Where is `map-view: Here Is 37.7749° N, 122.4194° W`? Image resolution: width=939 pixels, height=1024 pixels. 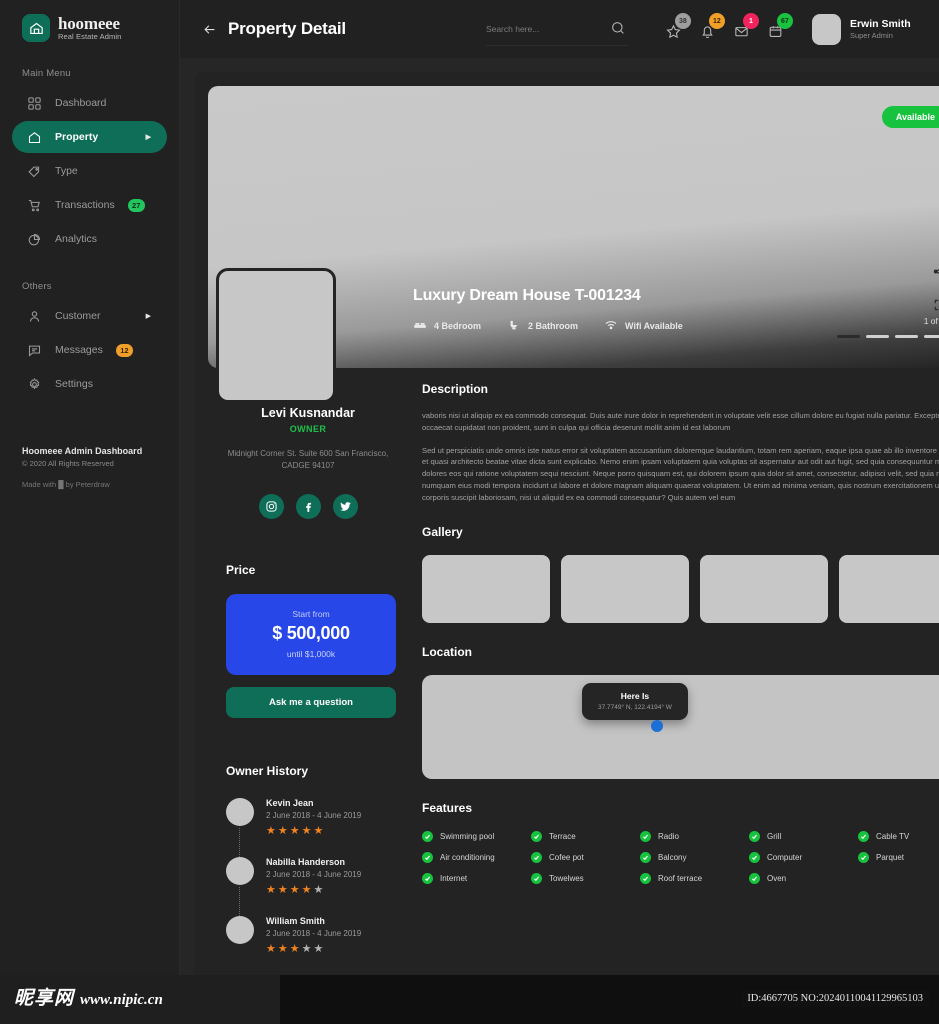 map-view: Here Is 37.7749° N, 122.4194° W is located at coordinates (680, 727).